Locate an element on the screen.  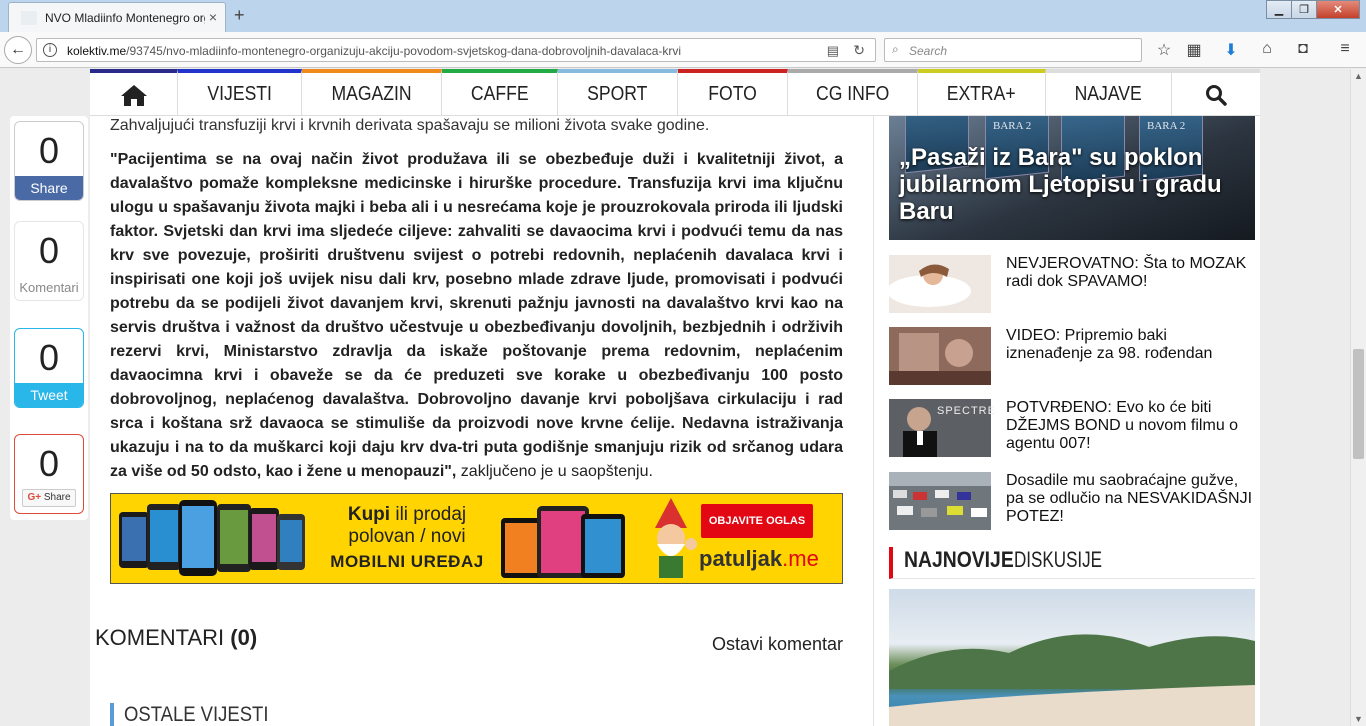
beach-photo is located at coordinates (1072, 680).